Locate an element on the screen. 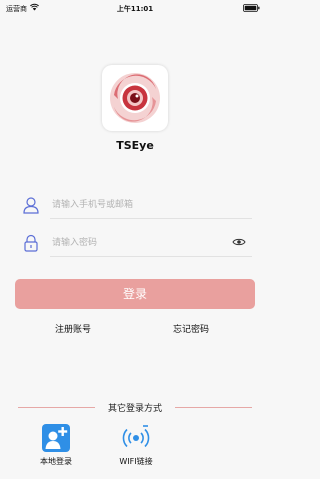  login-button: 登录 is located at coordinates (135, 294).